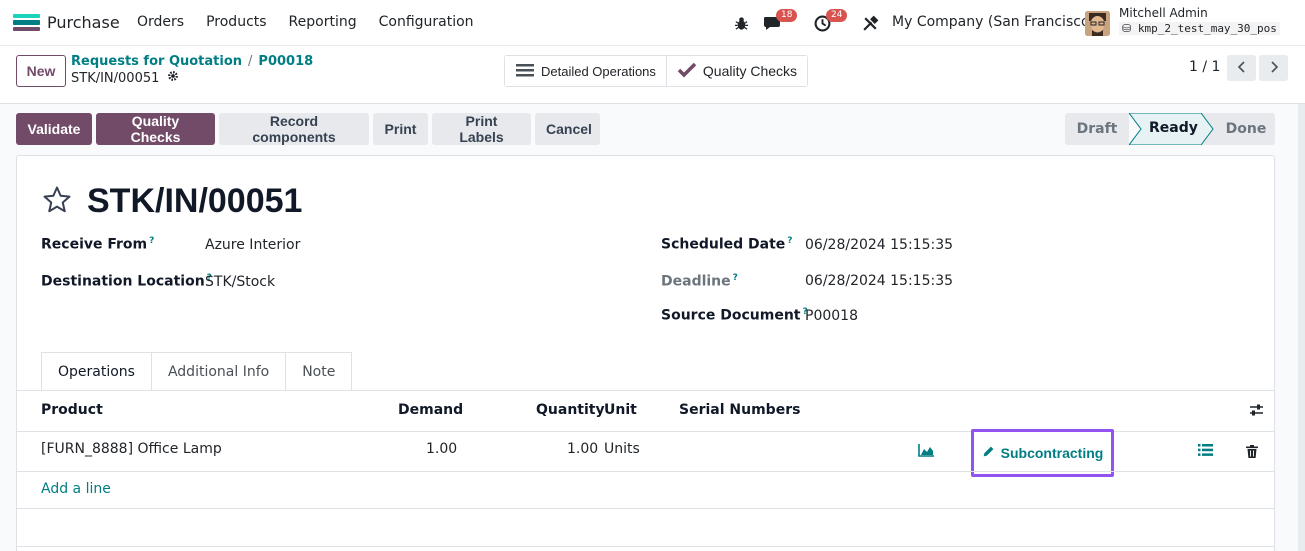 The width and height of the screenshot is (1305, 551). What do you see at coordinates (481, 129) in the screenshot?
I see `print-labels-button: Print Labels` at bounding box center [481, 129].